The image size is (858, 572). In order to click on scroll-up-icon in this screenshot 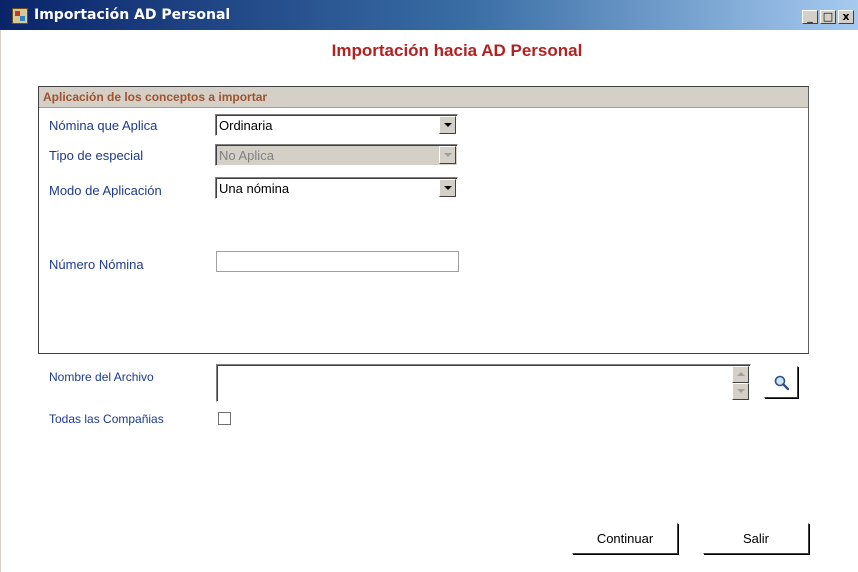, I will do `click(740, 374)`.